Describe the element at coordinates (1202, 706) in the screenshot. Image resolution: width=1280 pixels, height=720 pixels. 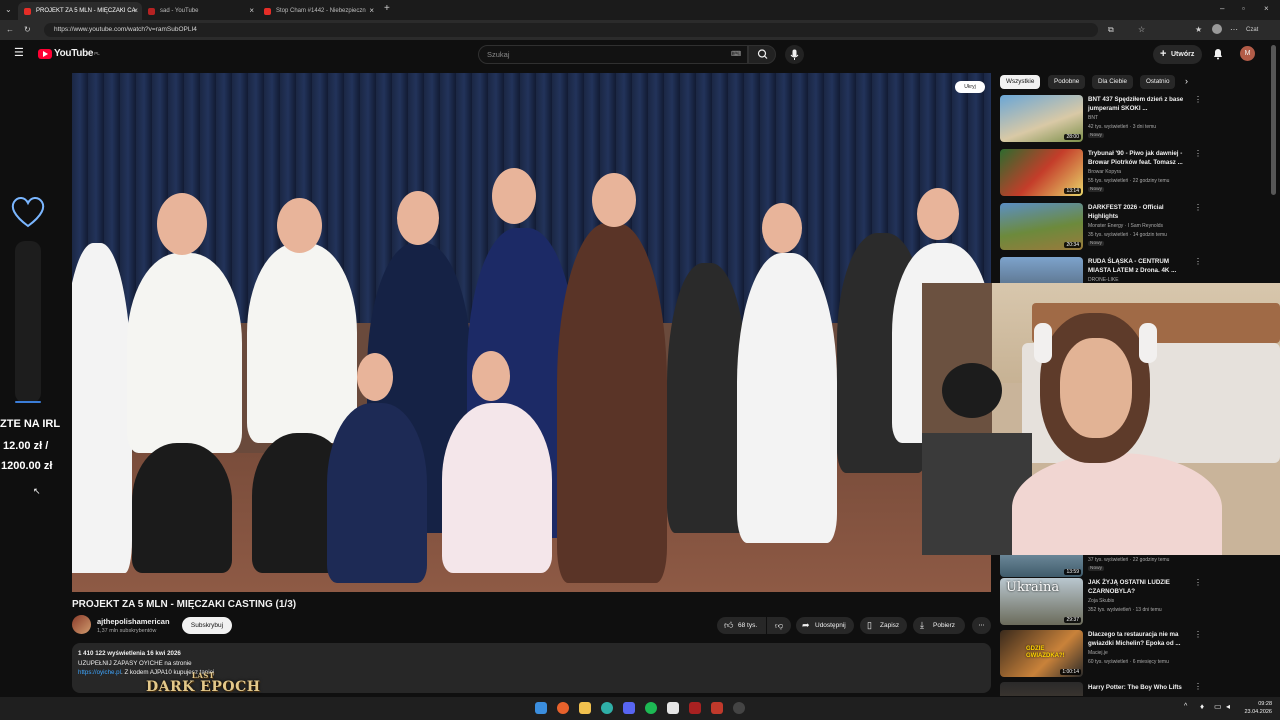
I see `tray-app-icon: ♦` at that location.